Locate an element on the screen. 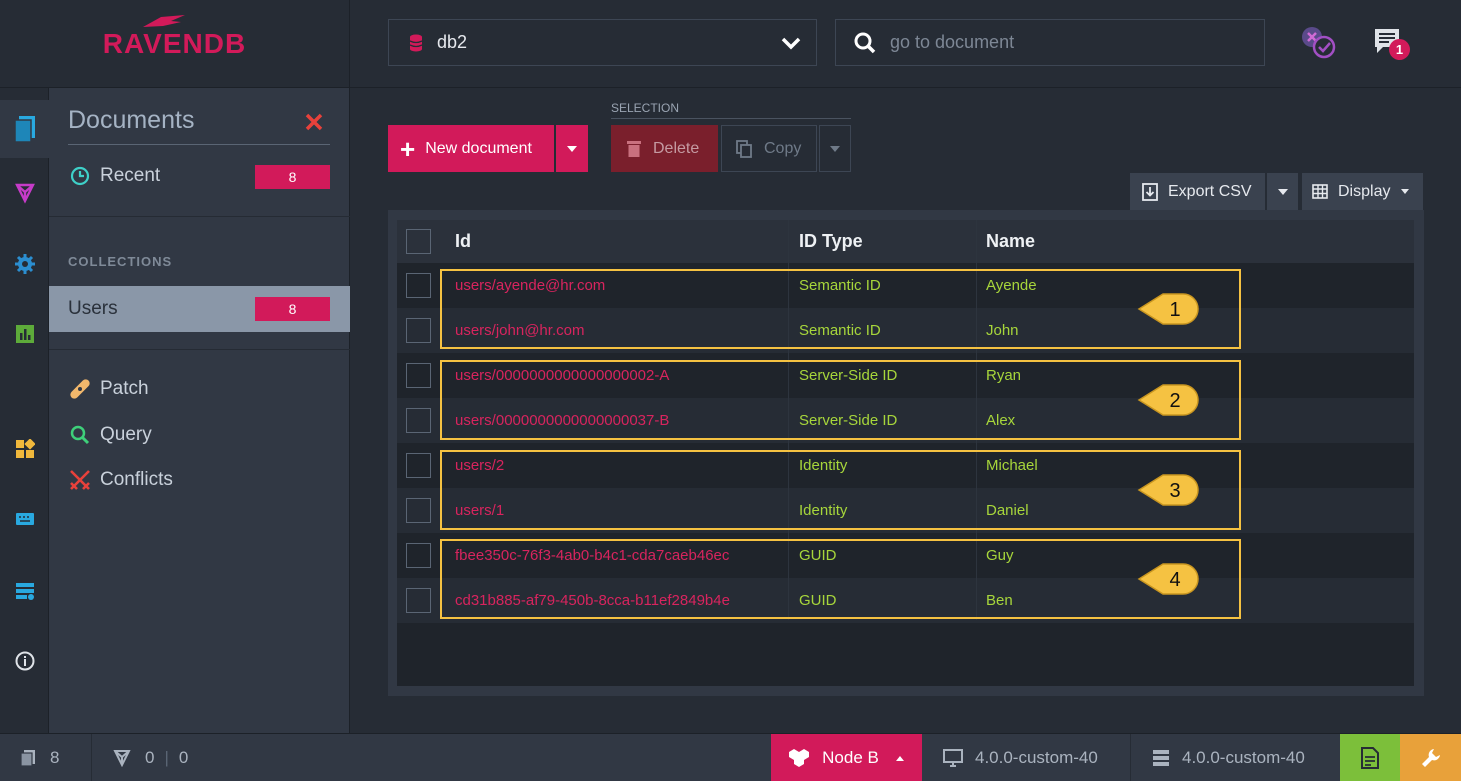 The height and width of the screenshot is (781, 1461). callout-marker: 1 is located at coordinates (1168, 309).